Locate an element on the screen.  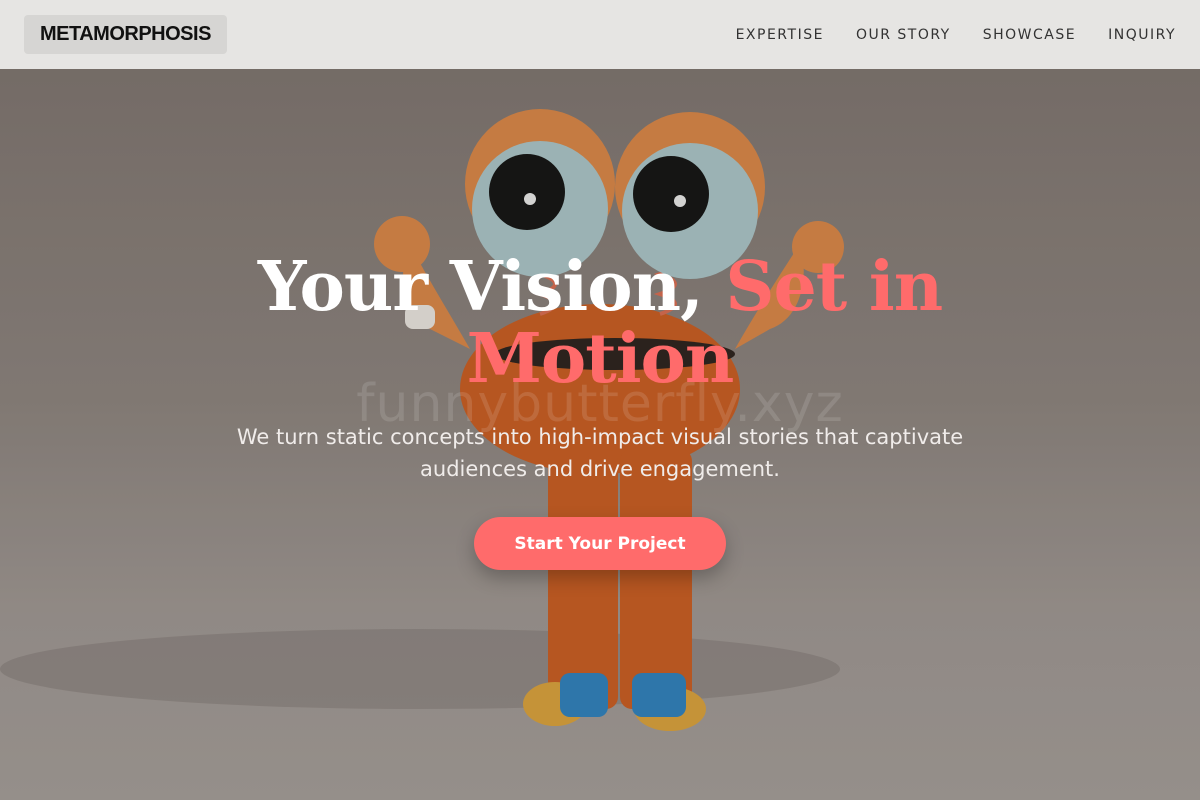
hero-headline: Your Vision, Set in Motion is located at coordinates (600, 323).